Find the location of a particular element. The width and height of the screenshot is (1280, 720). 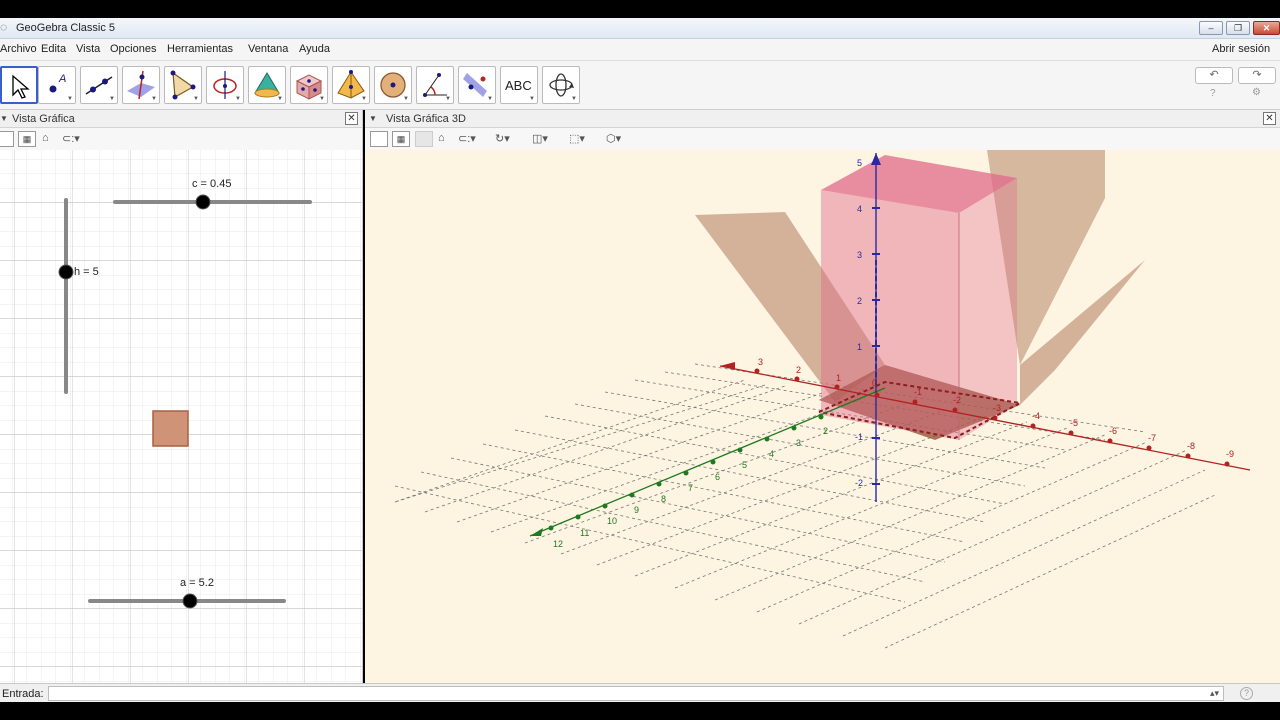

close-3d-view-icon: ✕ is located at coordinates (1269, 118).